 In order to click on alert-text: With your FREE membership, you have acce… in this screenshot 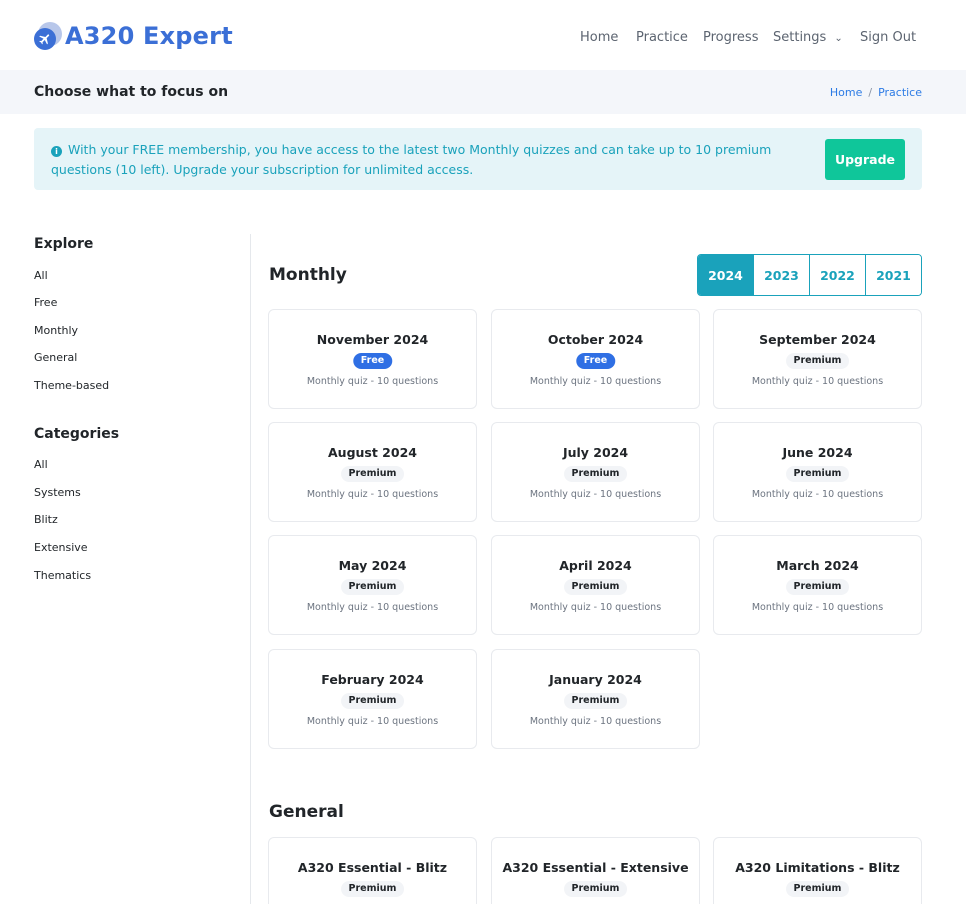, I will do `click(411, 159)`.